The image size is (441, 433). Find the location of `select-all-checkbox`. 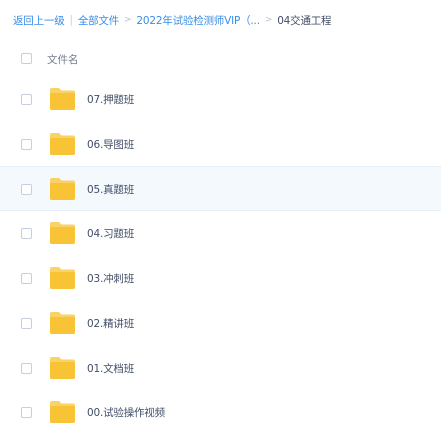

select-all-checkbox is located at coordinates (26, 58).